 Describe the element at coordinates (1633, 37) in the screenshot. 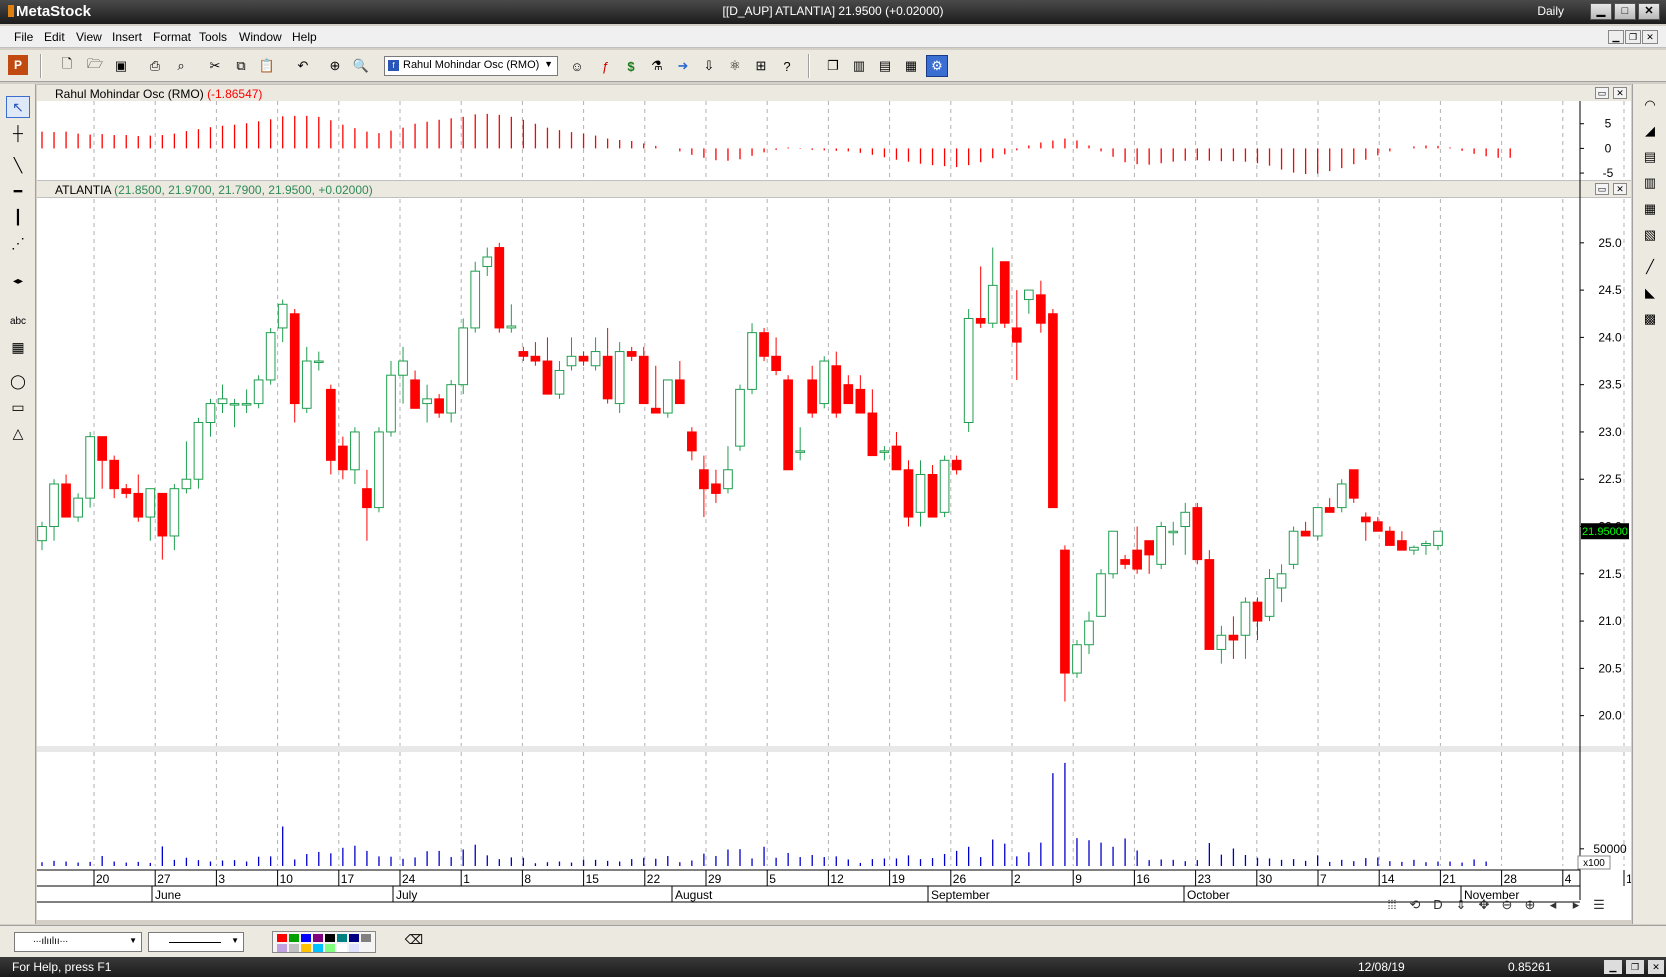

I see `mdi-restore-button: ❐` at that location.